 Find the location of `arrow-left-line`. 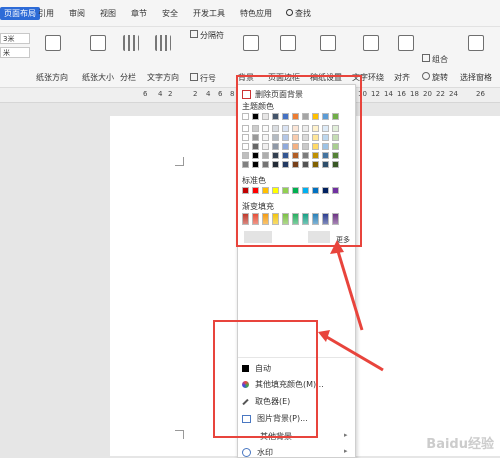

arrow-left-line is located at coordinates (354, 353).